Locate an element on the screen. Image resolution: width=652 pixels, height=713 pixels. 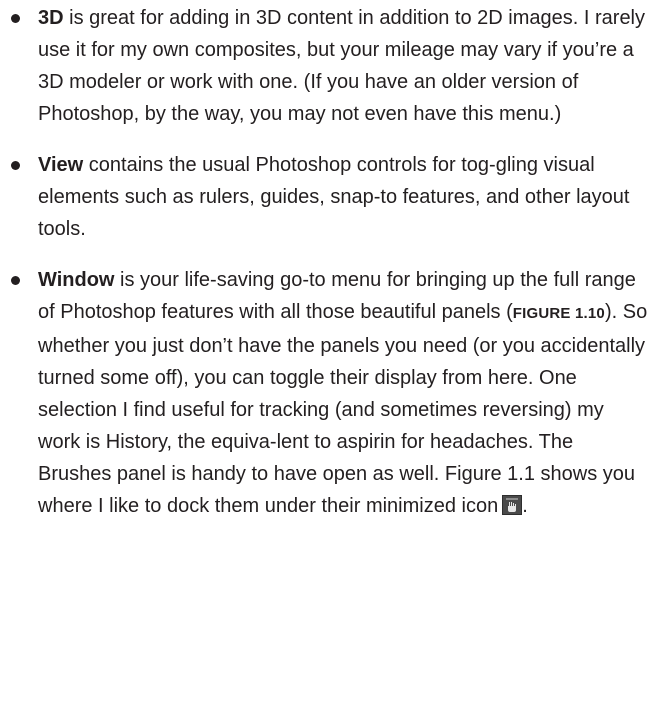
term-3d: 3D is located at coordinates (51, 18).